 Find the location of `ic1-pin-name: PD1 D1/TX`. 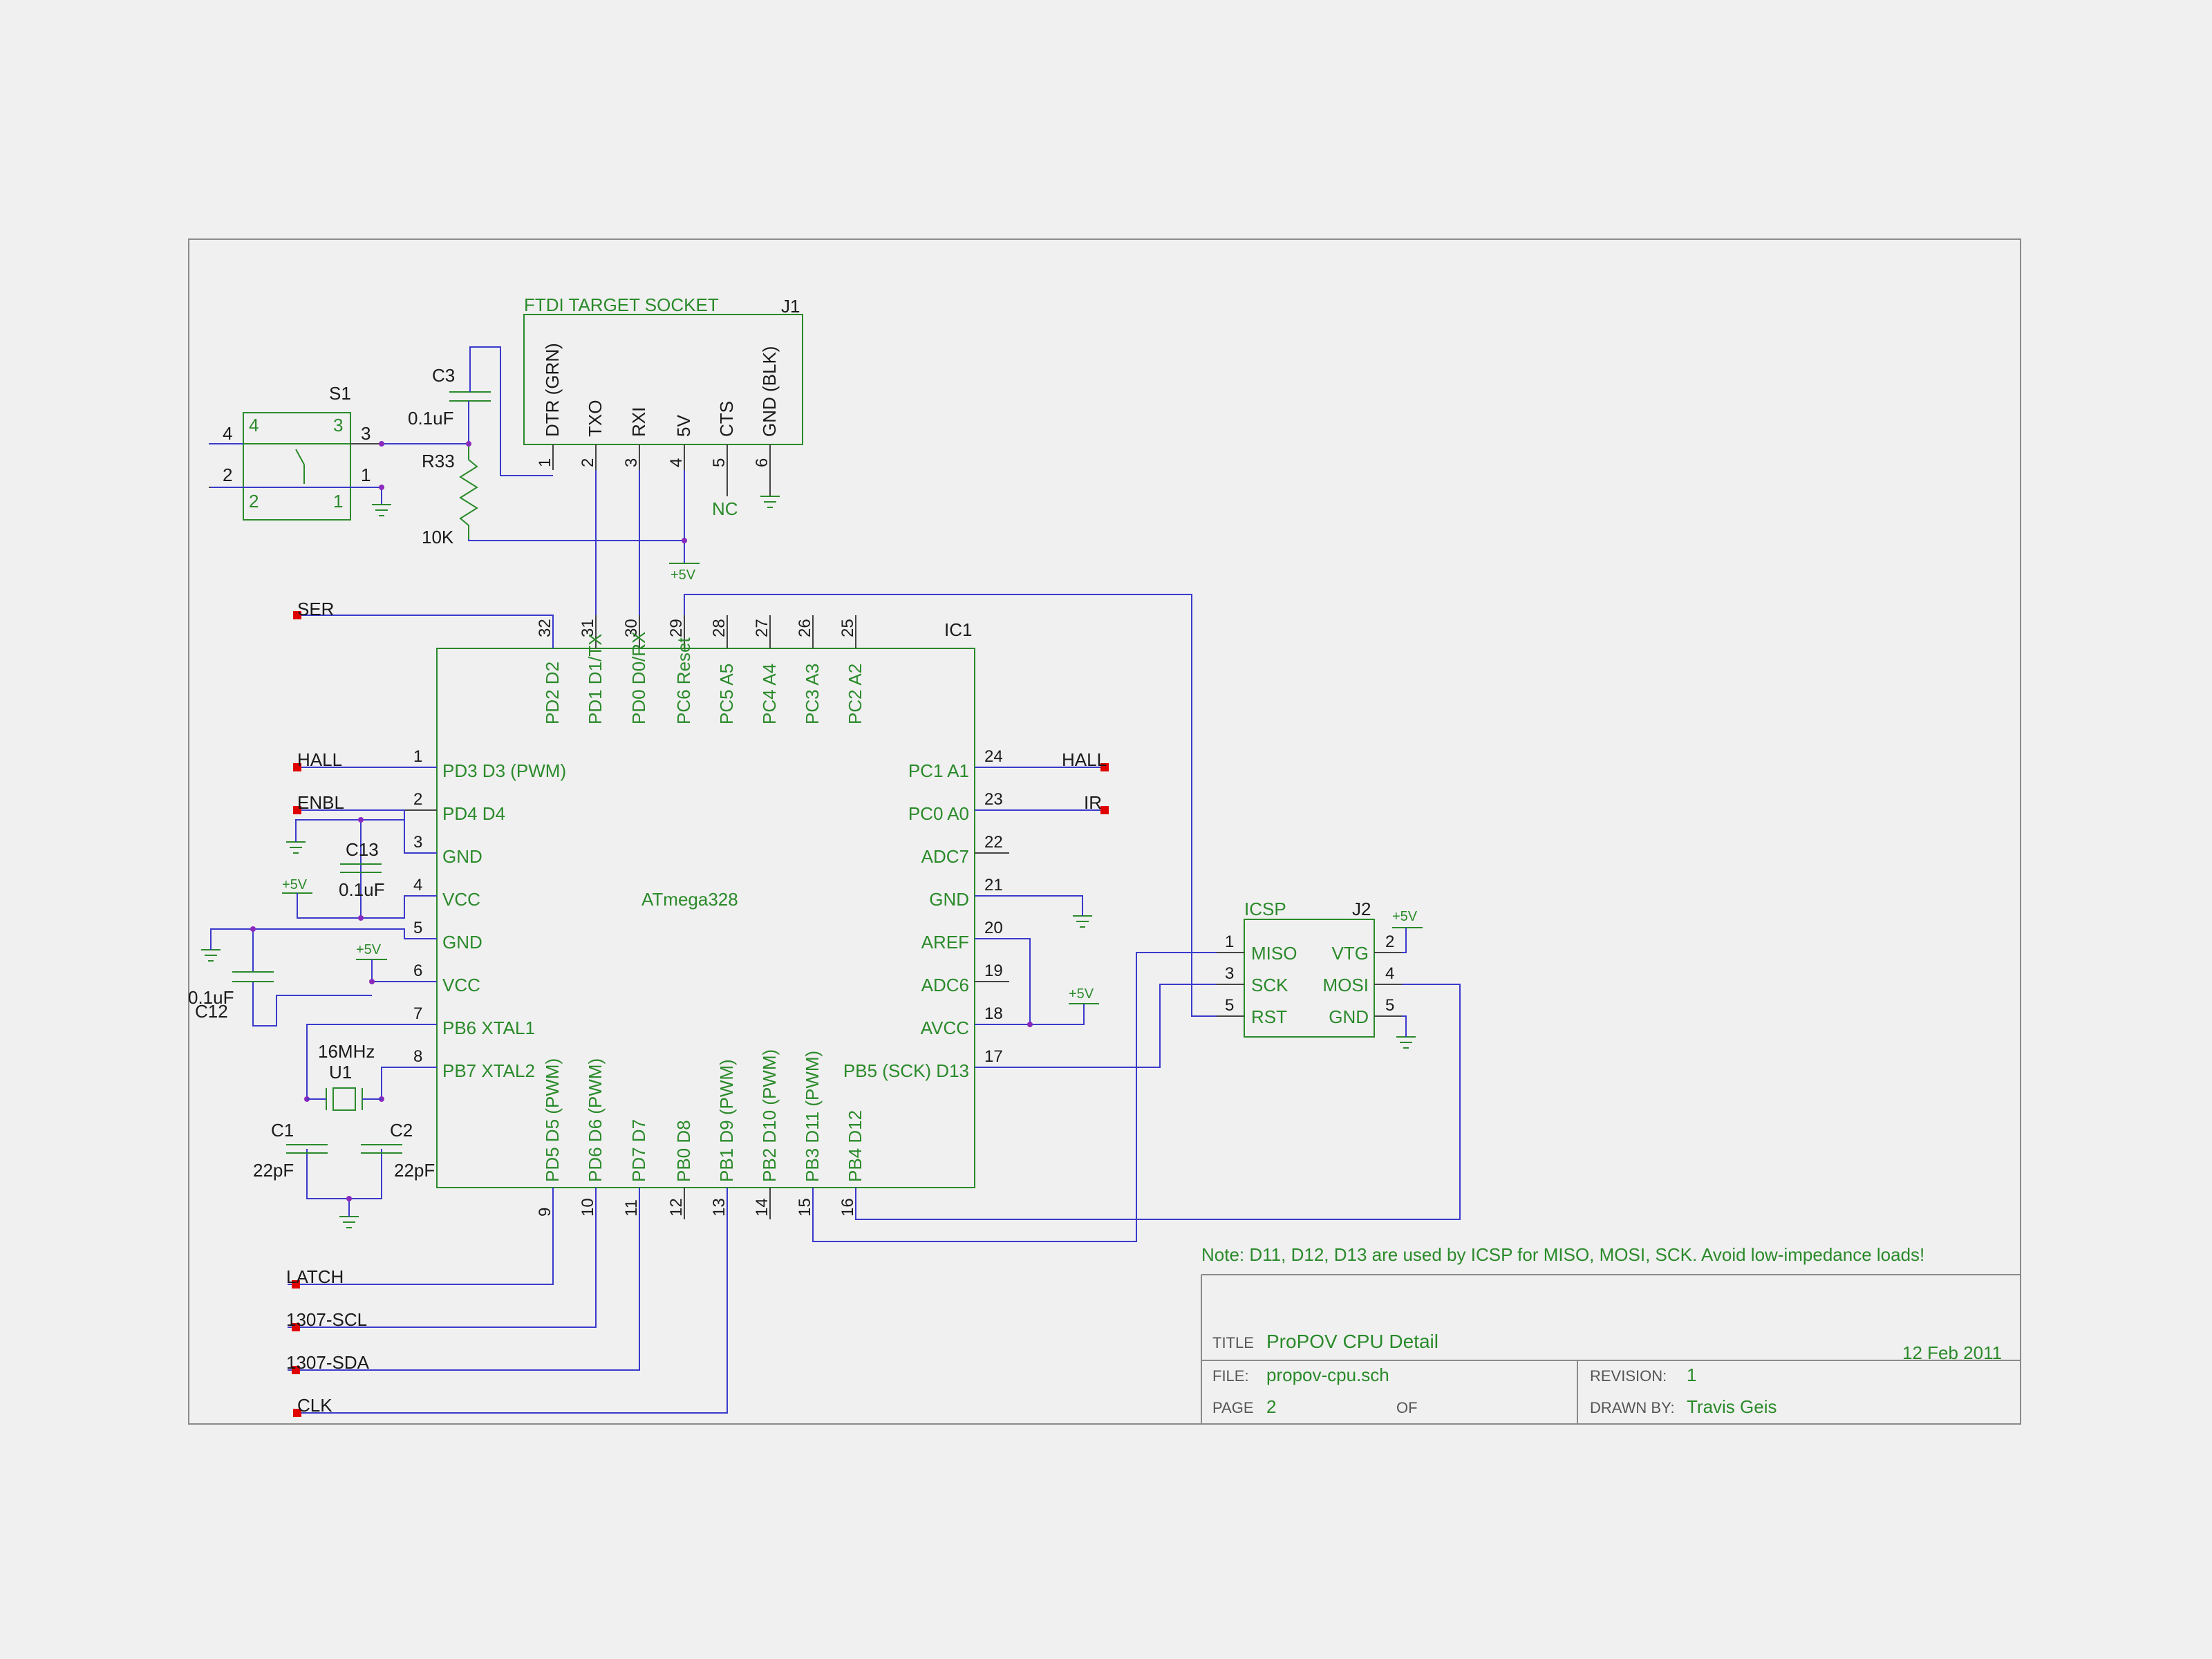

ic1-pin-name: PD1 D1/TX is located at coordinates (595, 679).